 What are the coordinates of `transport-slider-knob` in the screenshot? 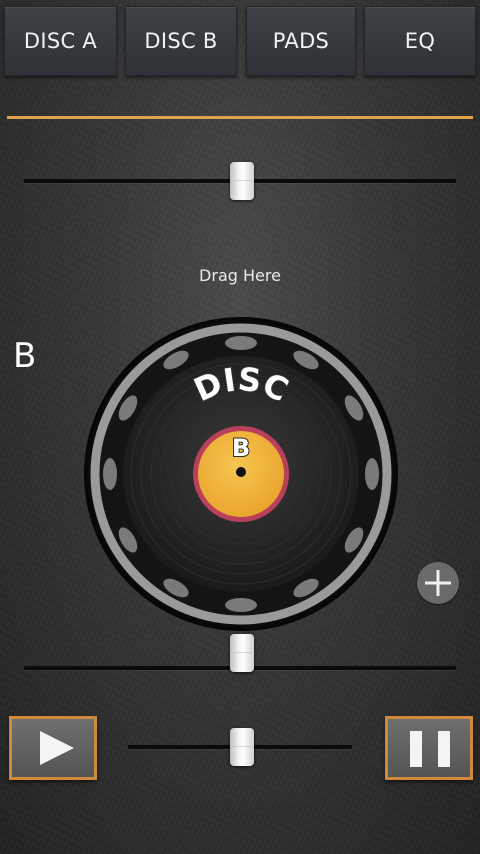 It's located at (242, 747).